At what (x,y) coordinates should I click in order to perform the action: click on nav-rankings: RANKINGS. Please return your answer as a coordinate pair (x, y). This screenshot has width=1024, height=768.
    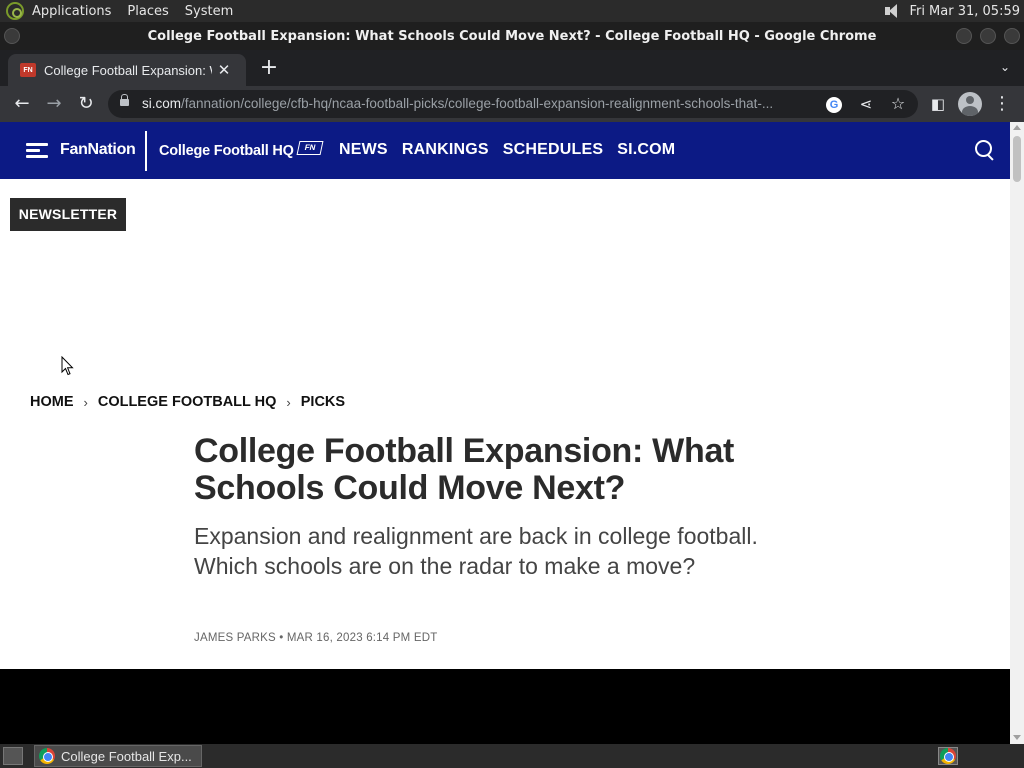
    Looking at the image, I should click on (445, 150).